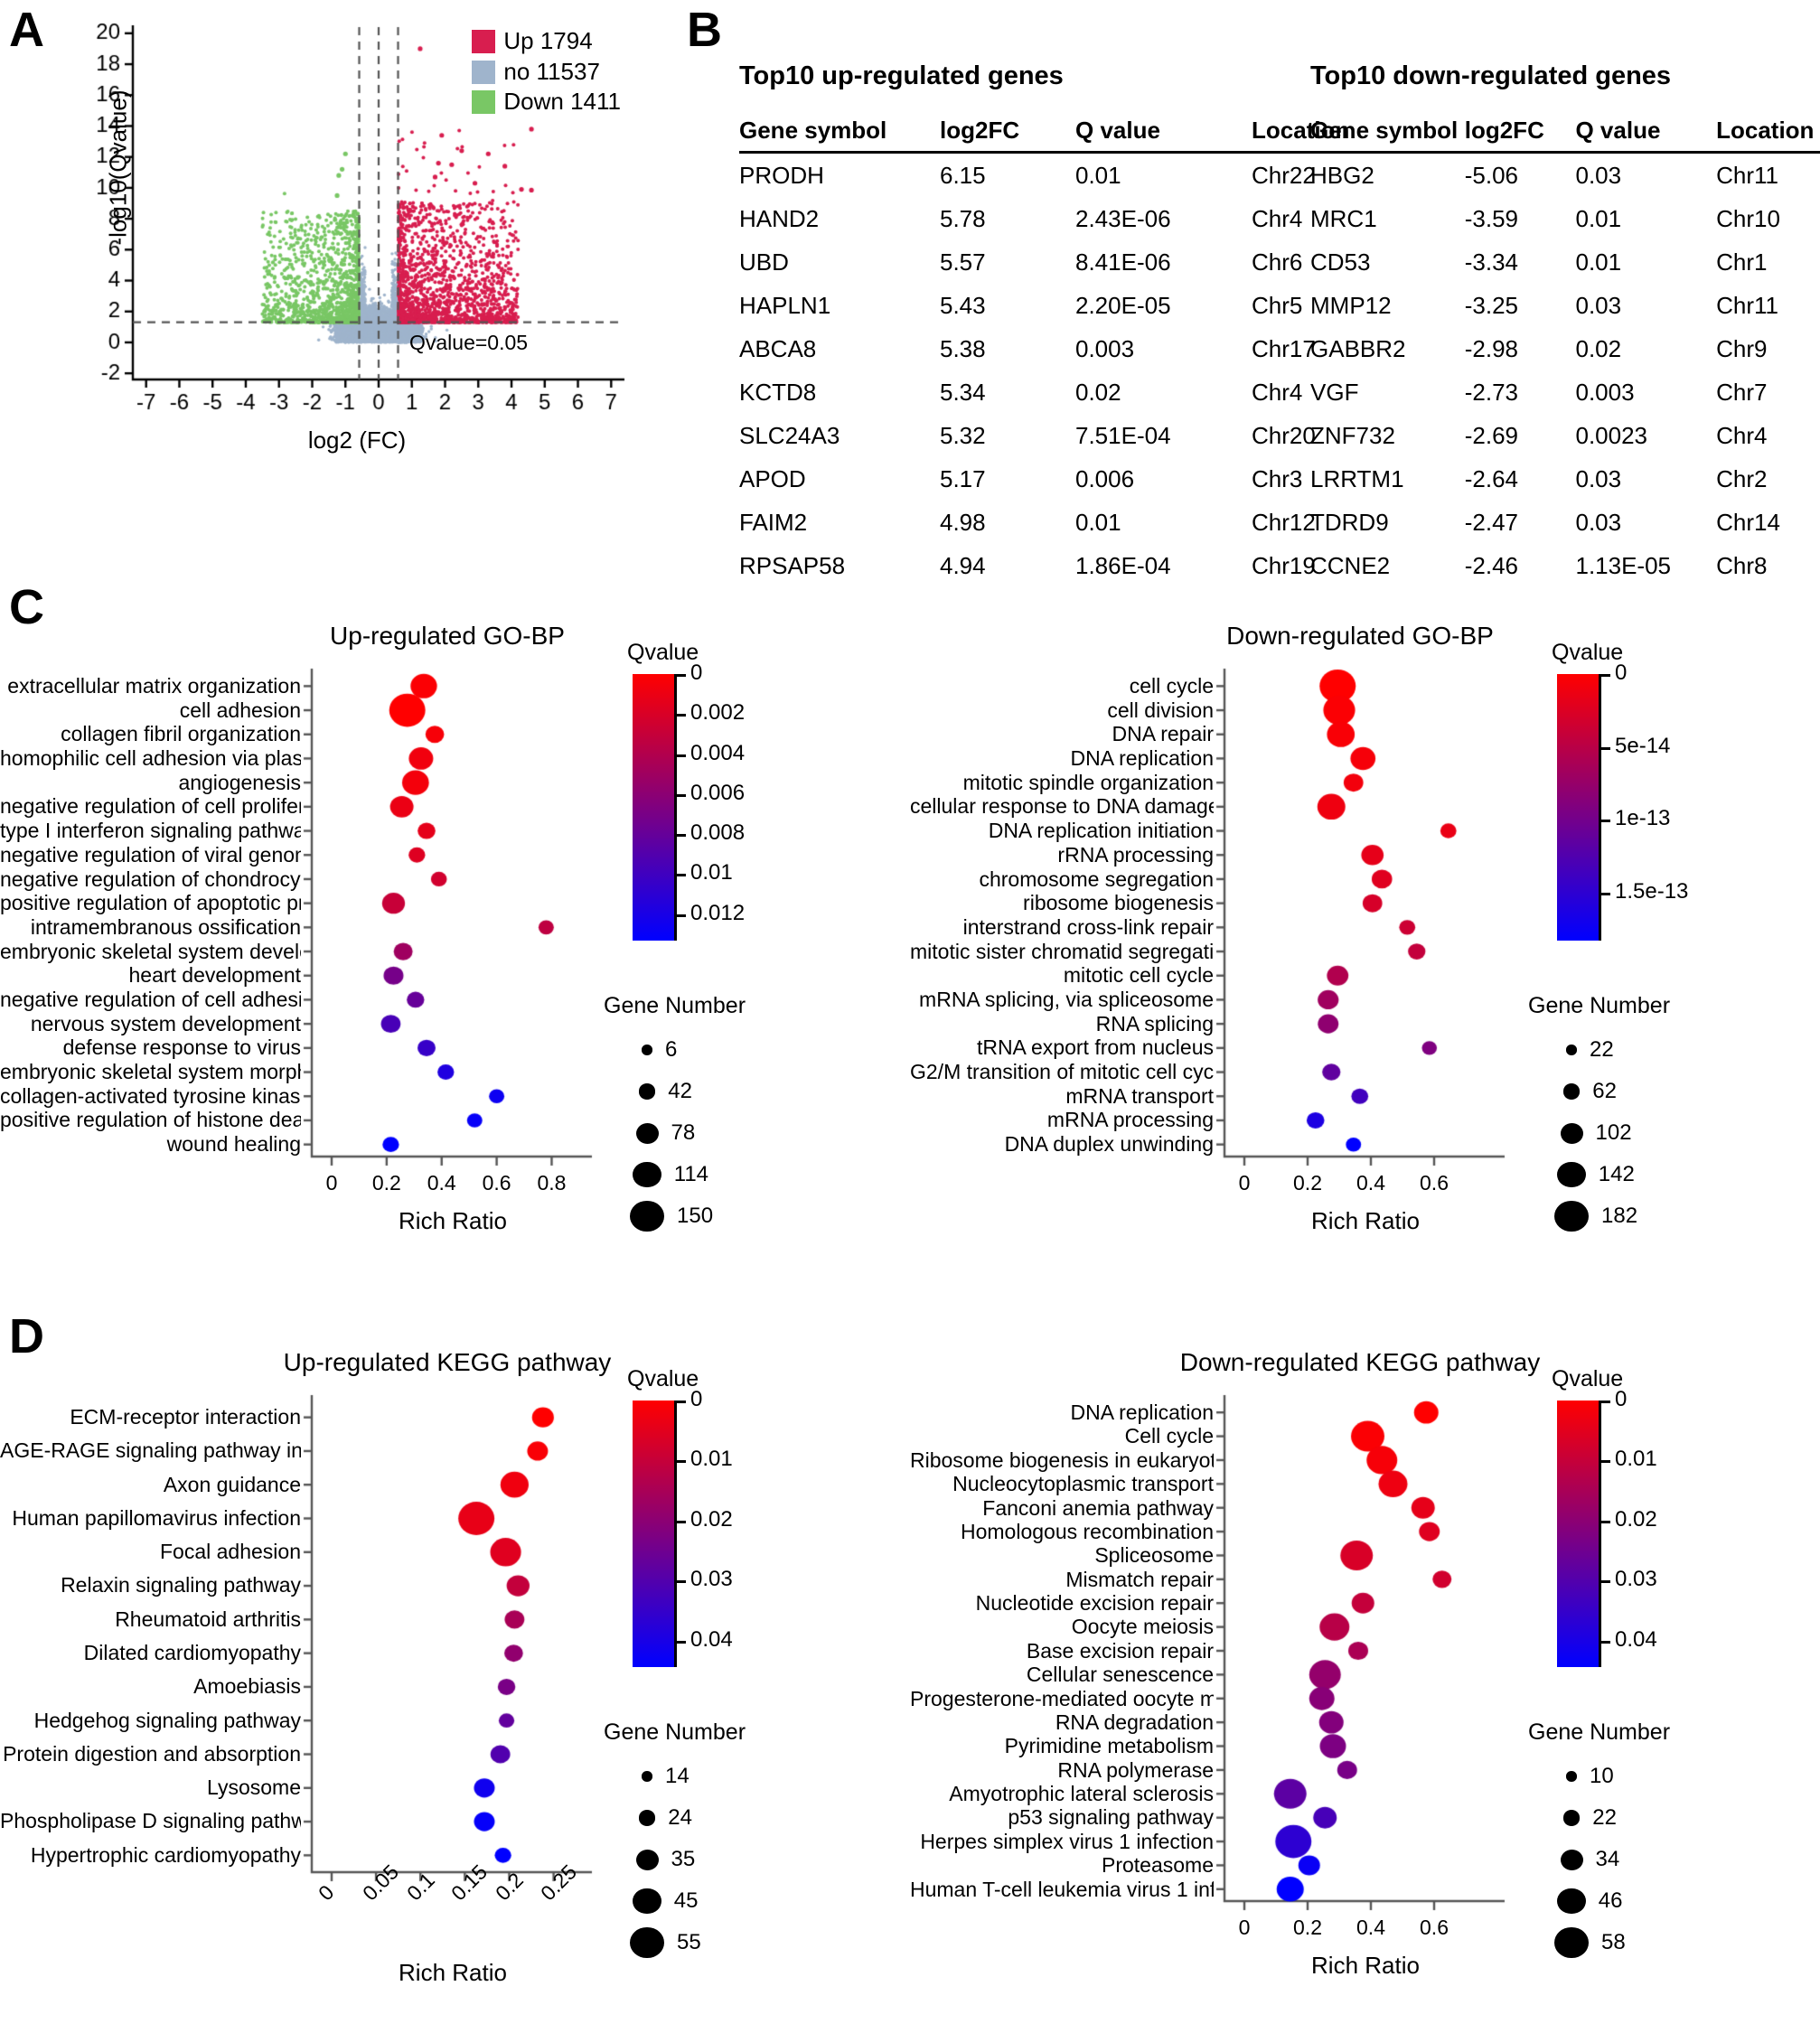  What do you see at coordinates (706, 1133) in the screenshot?
I see `size-legend-row: 78` at bounding box center [706, 1133].